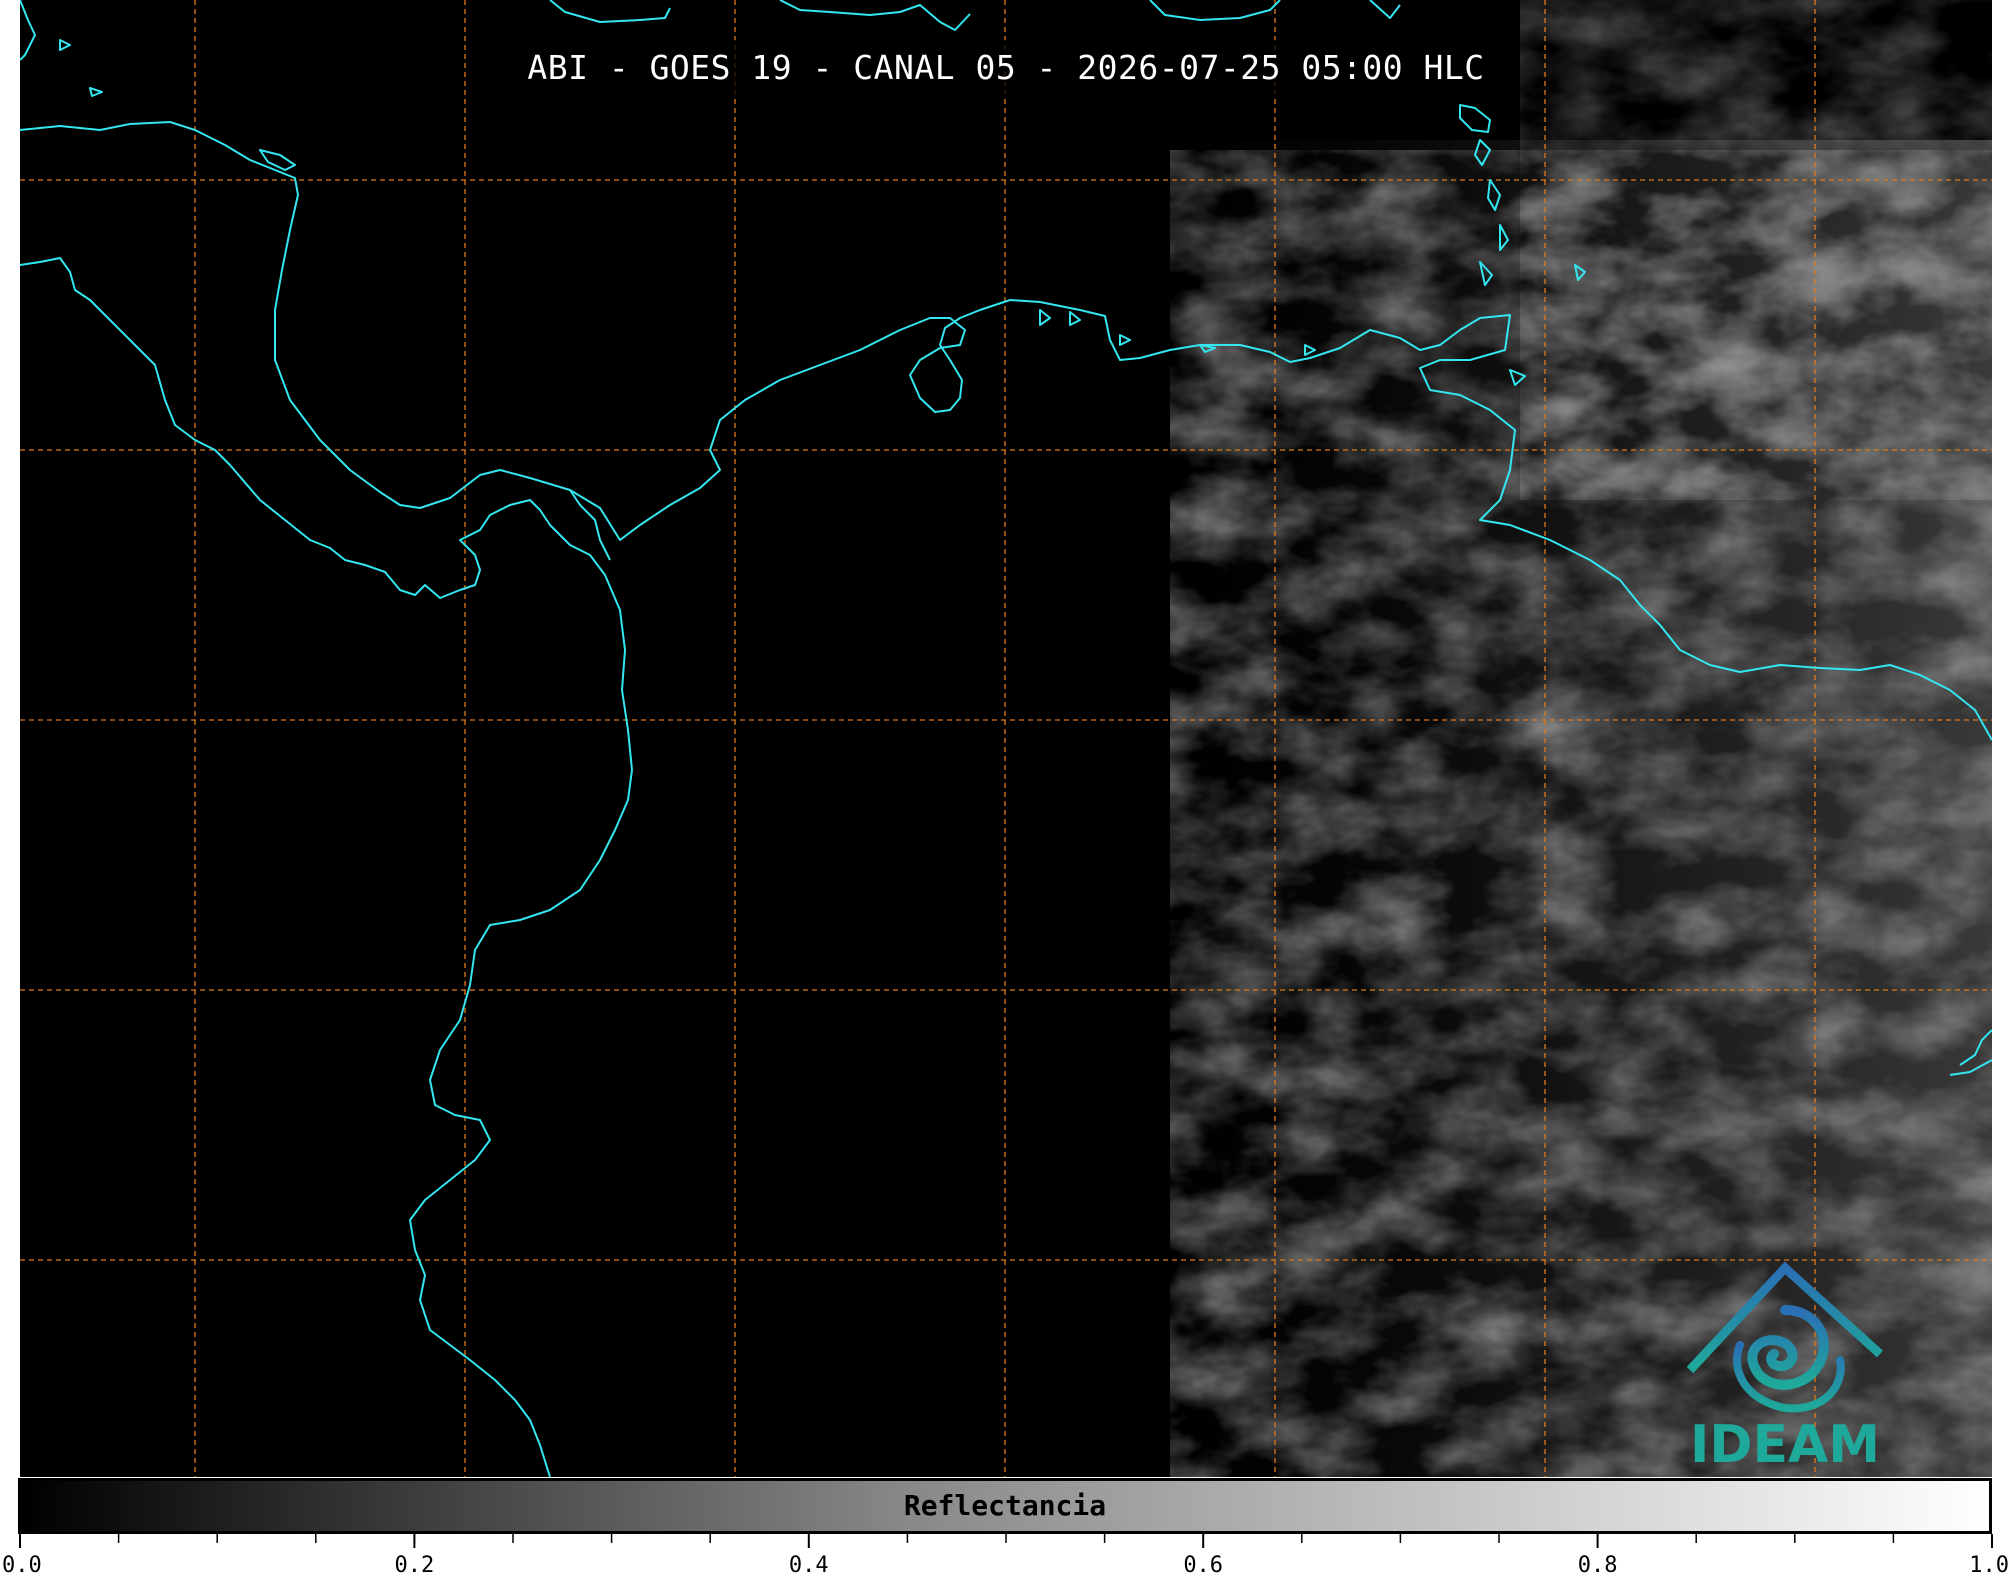 The height and width of the screenshot is (1577, 2011). I want to click on colorbar-tick-label: 0.6, so click(1203, 1565).